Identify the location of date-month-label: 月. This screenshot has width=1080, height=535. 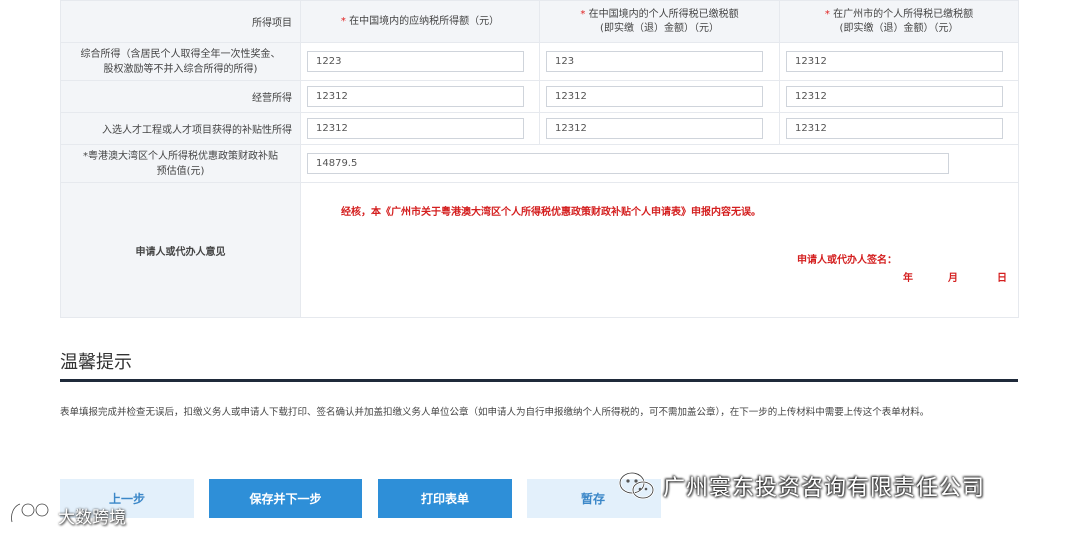
(953, 278).